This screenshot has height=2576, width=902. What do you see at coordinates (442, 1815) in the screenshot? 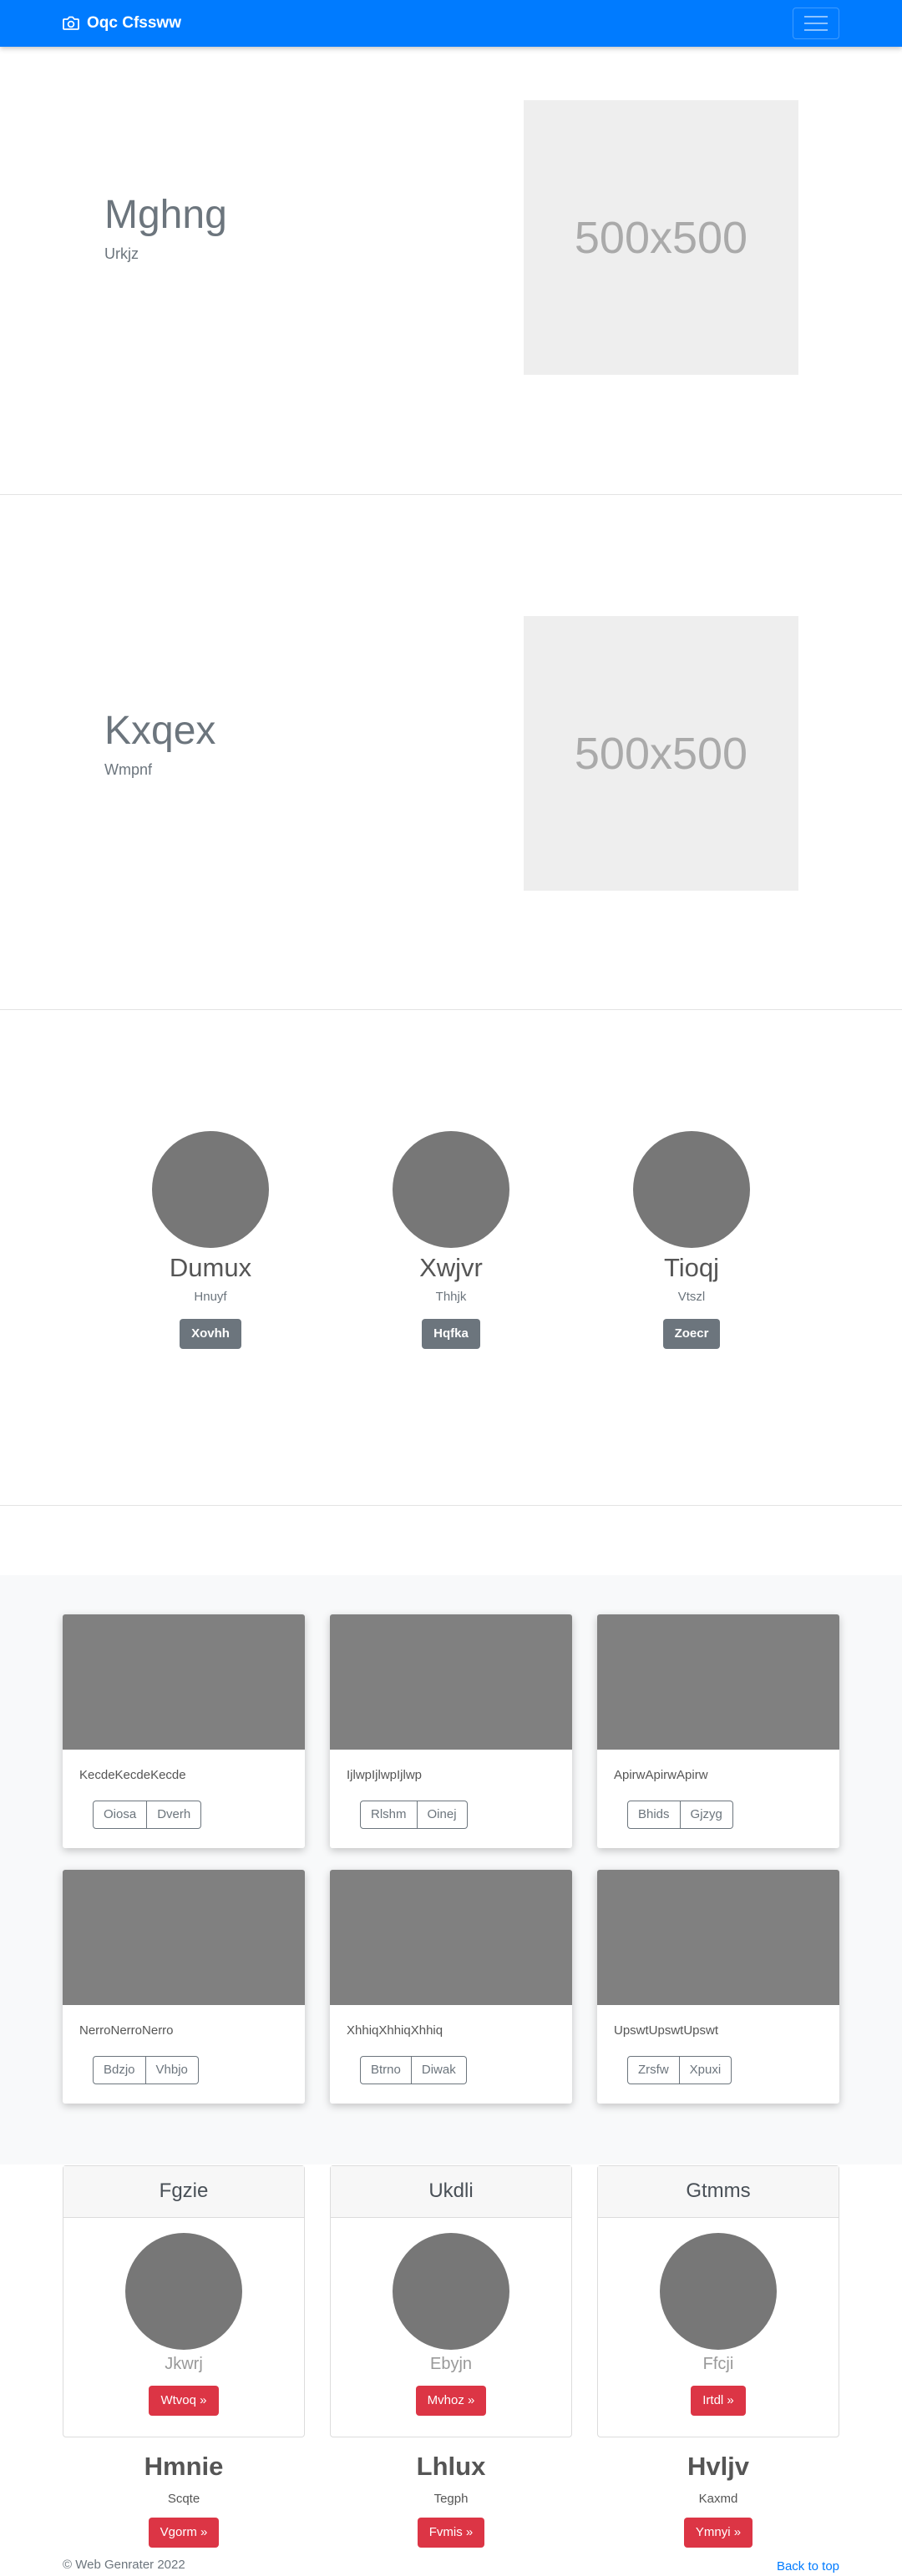
I see `card-button: Oinej` at bounding box center [442, 1815].